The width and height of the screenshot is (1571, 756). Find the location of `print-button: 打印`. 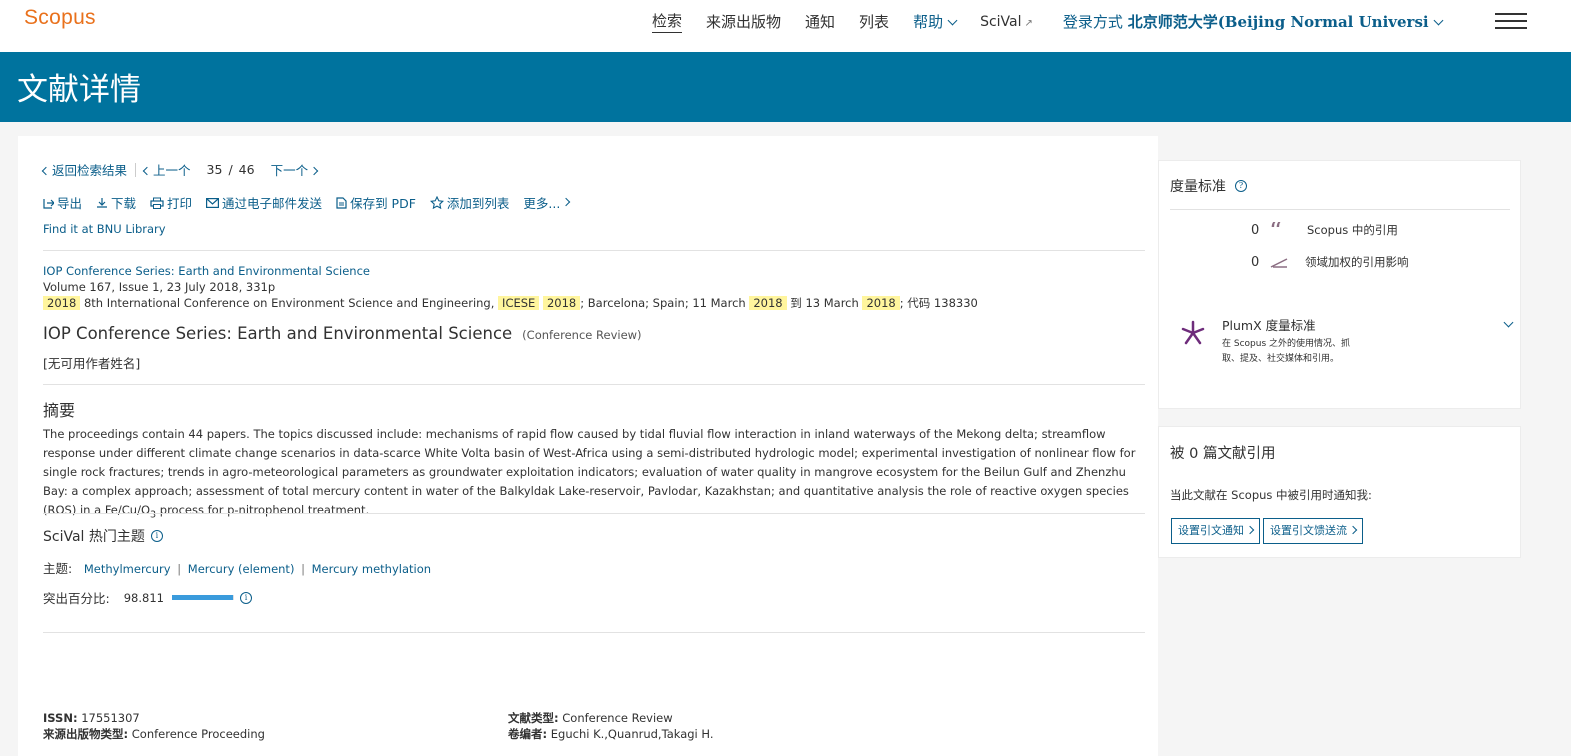

print-button: 打印 is located at coordinates (171, 202).